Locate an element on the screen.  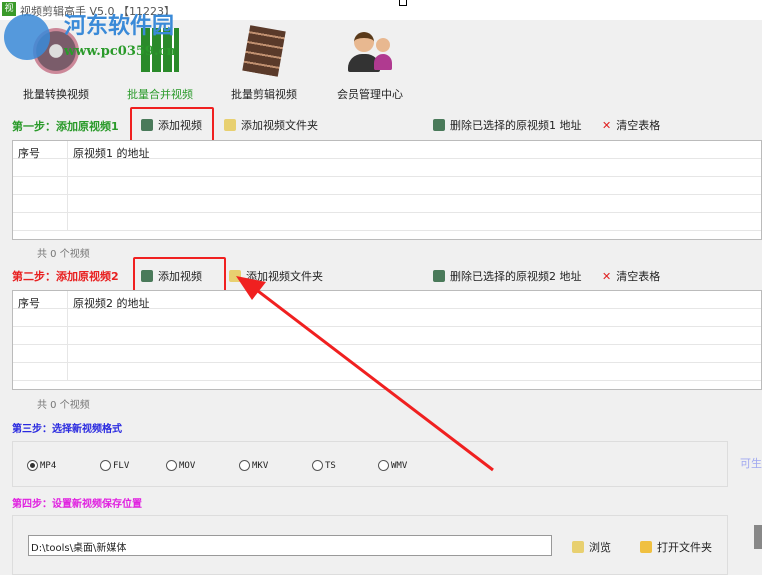
annotation-arrow is located at coordinates (365, 374).